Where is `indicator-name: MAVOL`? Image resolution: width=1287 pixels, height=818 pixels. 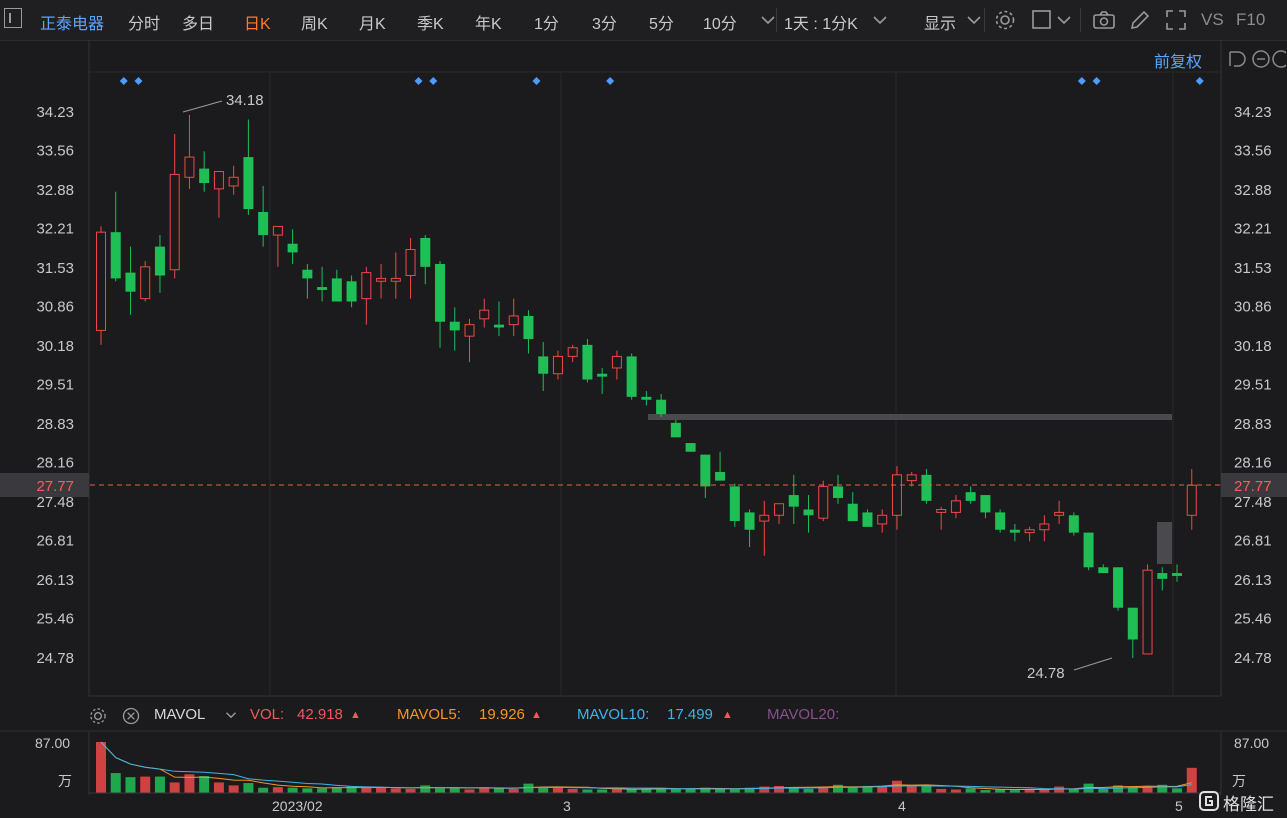 indicator-name: MAVOL is located at coordinates (179, 714).